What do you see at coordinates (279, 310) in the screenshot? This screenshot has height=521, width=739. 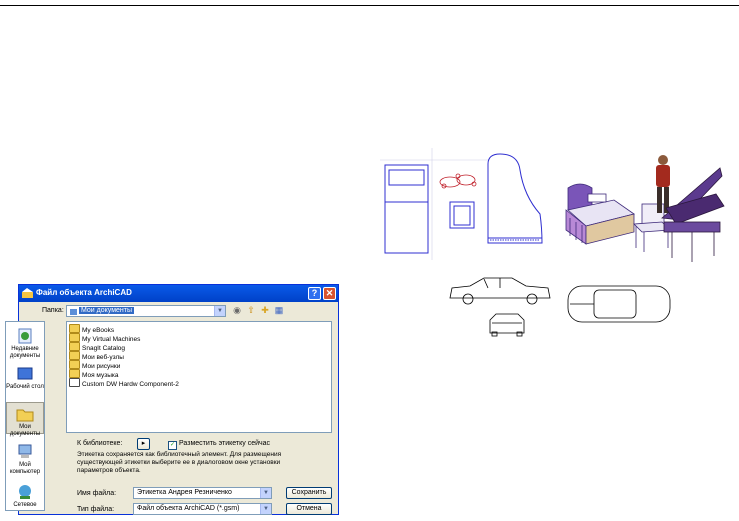 I see `view-menu-icon: ▦` at bounding box center [279, 310].